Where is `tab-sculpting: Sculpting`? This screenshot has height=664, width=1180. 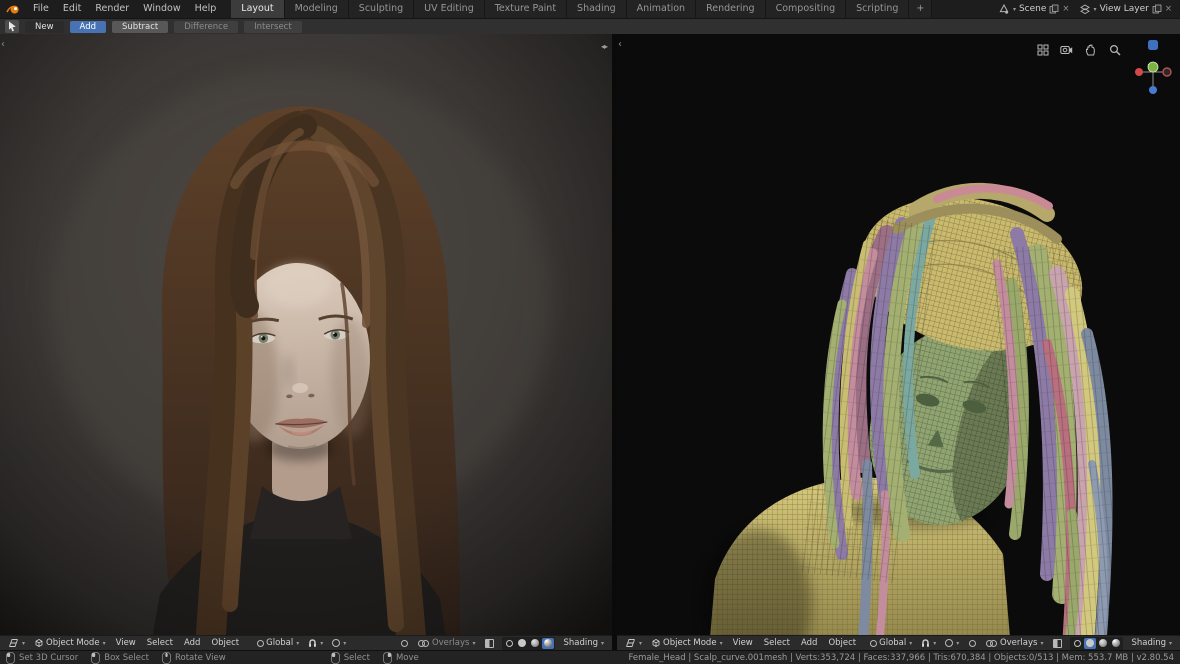 tab-sculpting: Sculpting is located at coordinates (381, 9).